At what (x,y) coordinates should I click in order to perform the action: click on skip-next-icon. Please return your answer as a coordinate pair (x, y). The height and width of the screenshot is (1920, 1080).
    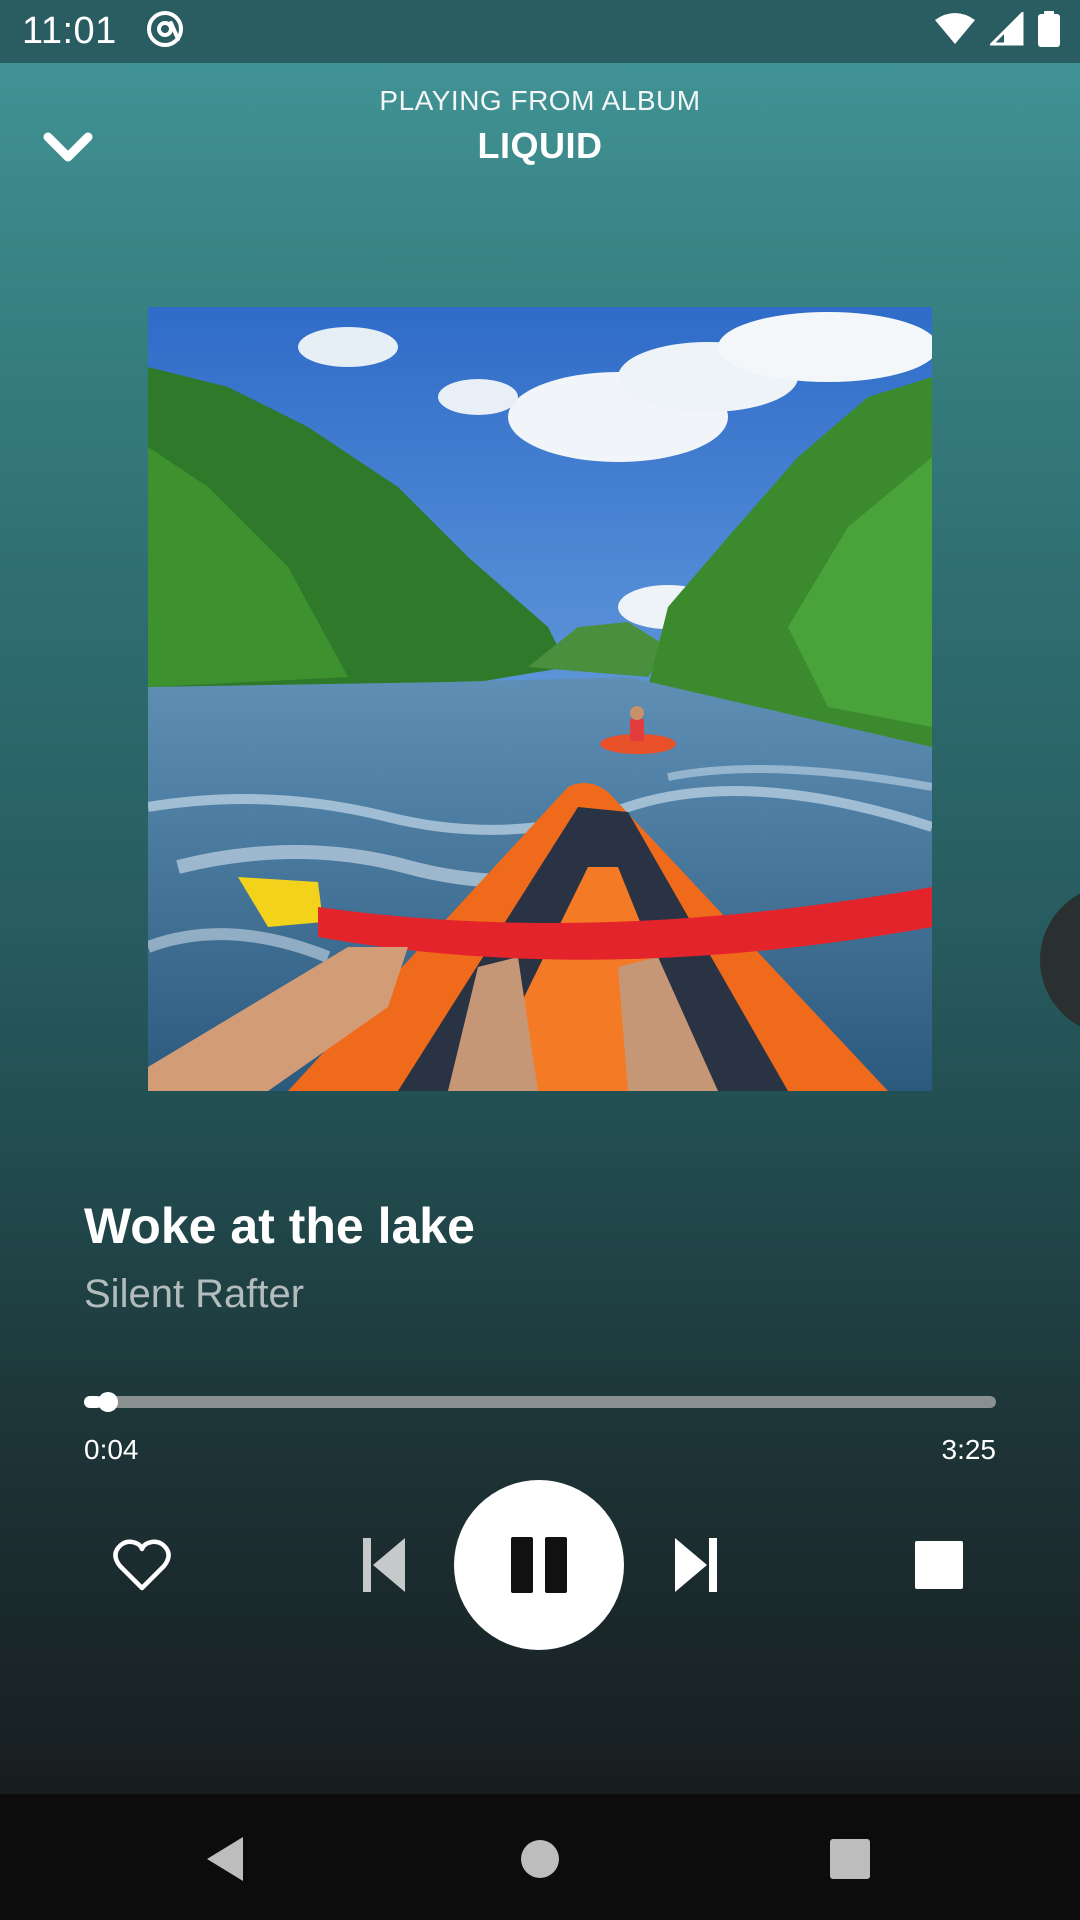
    Looking at the image, I should click on (696, 1565).